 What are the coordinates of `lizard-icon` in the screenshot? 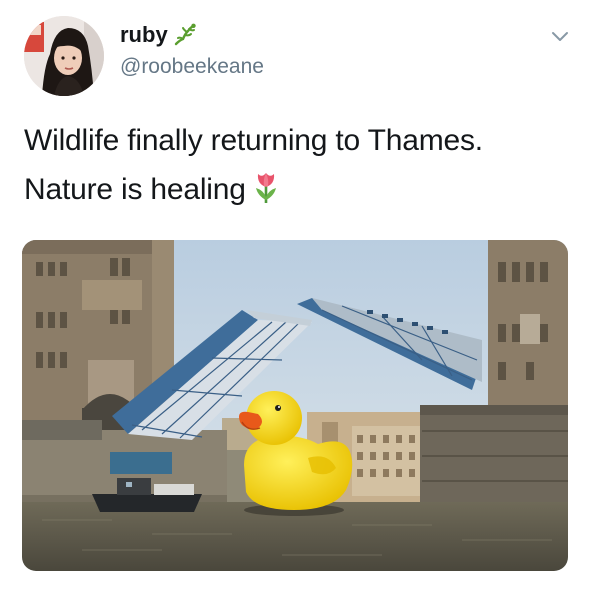 It's located at (185, 34).